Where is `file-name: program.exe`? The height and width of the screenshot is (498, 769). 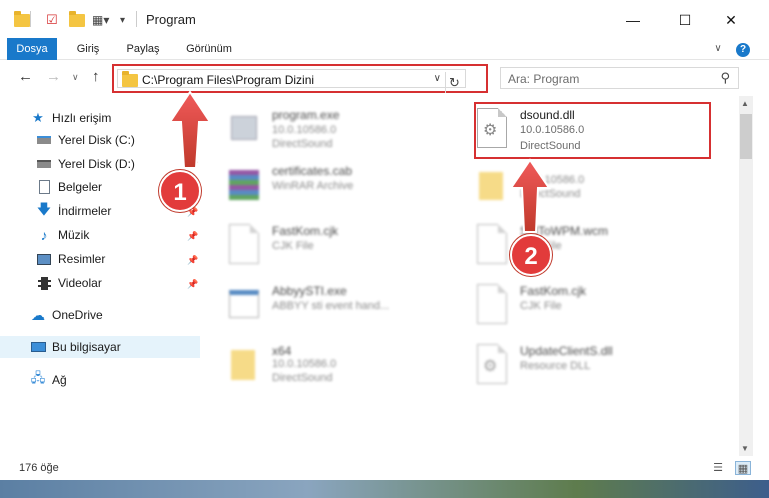 file-name: program.exe is located at coordinates (306, 115).